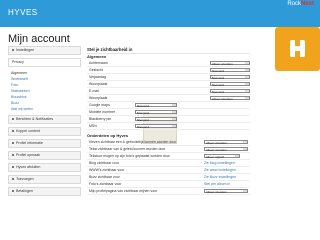 The height and width of the screenshot is (240, 320). What do you see at coordinates (44, 179) in the screenshot?
I see `sidebar-group: Toevoegen` at bounding box center [44, 179].